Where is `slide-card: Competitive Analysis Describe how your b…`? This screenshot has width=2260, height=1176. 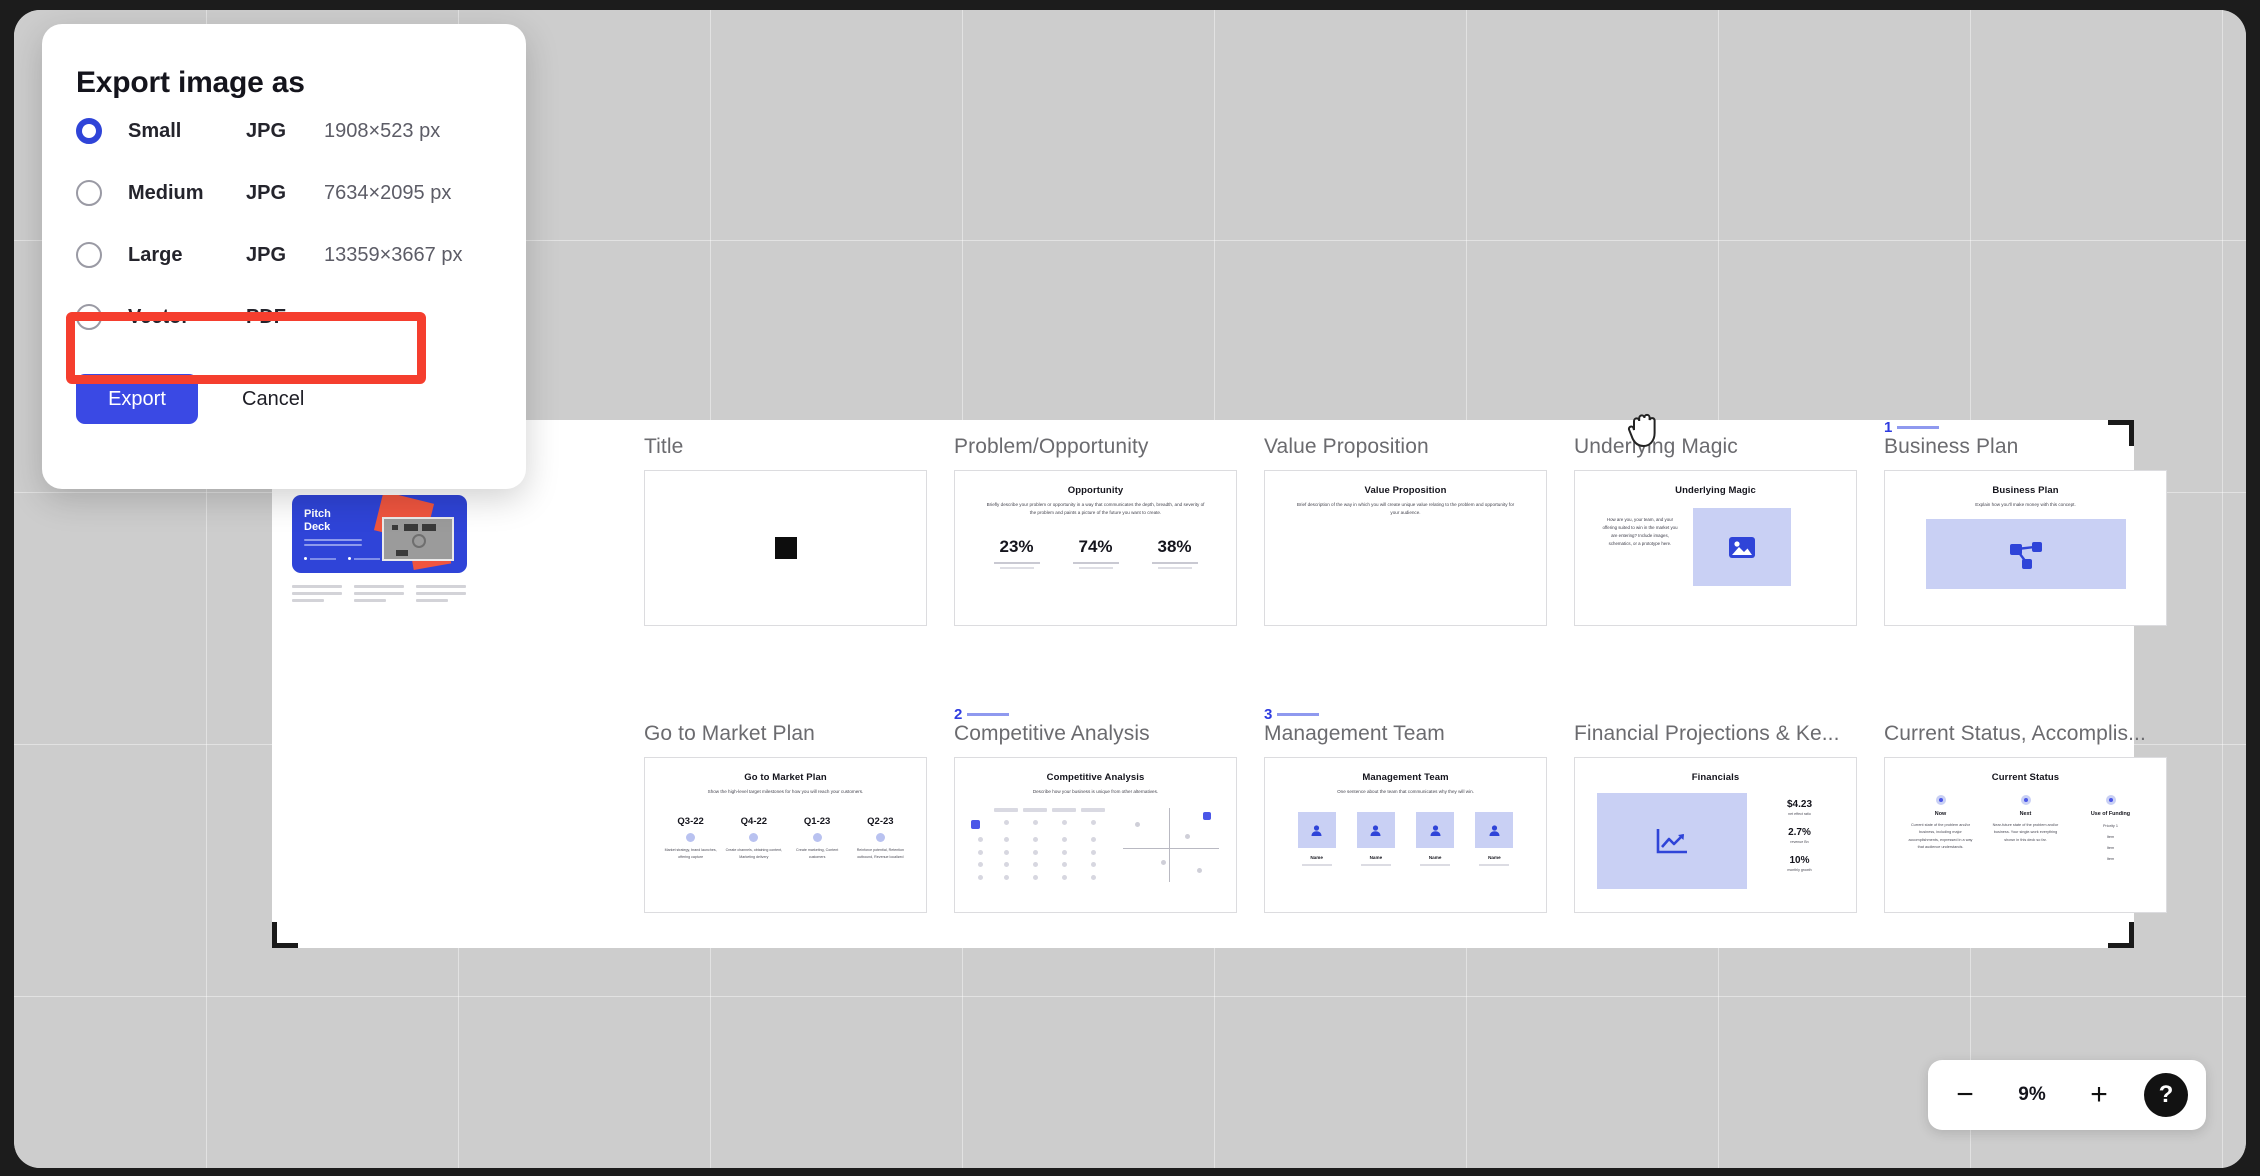
slide-card: Competitive Analysis Describe how your b… is located at coordinates (1095, 835).